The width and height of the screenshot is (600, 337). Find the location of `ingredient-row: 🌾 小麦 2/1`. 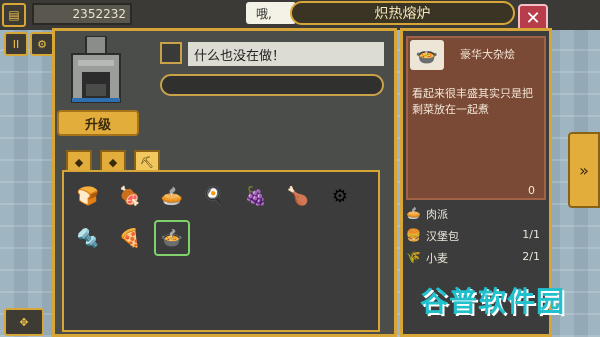

ingredient-row: 🌾 小麦 2/1 is located at coordinates (476, 257).